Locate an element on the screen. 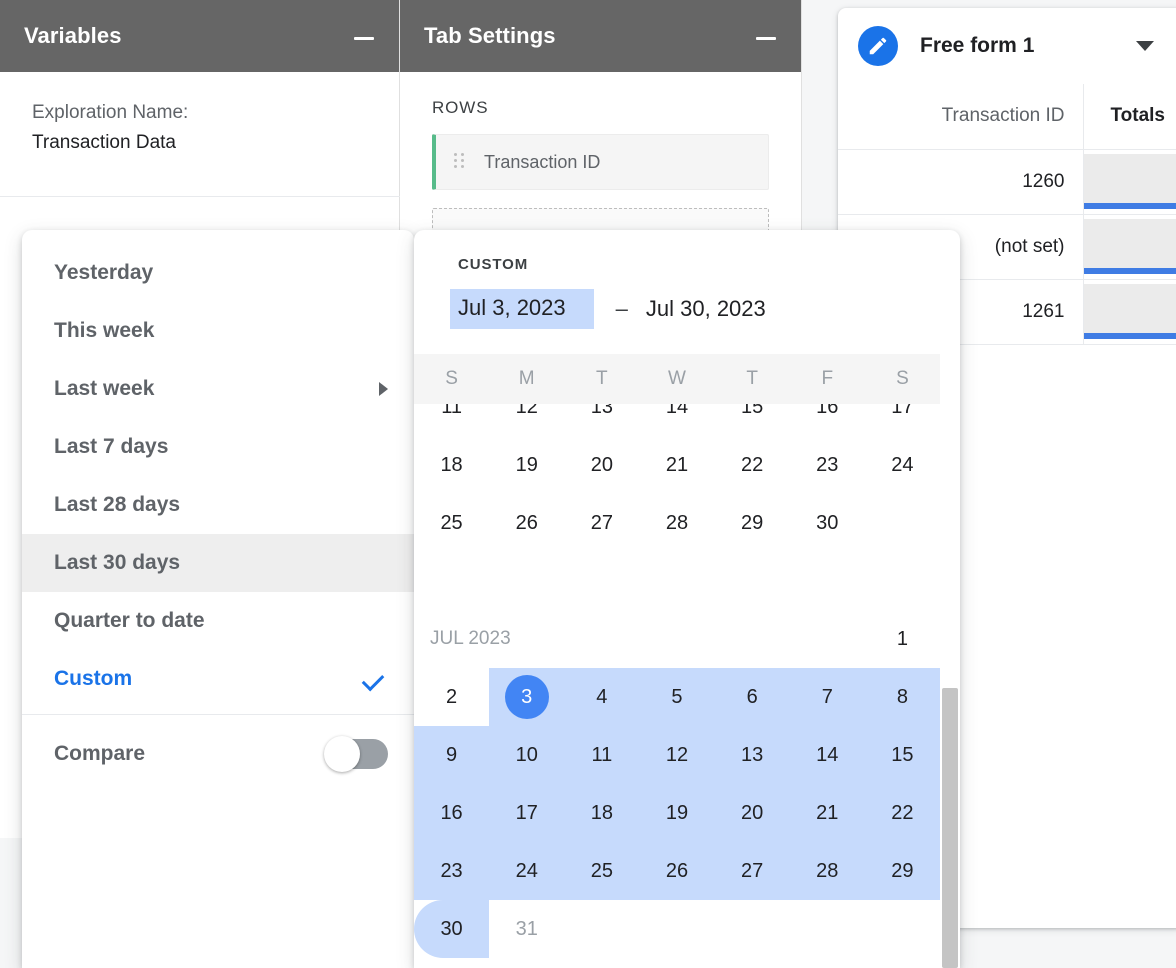 Image resolution: width=1176 pixels, height=968 pixels. drag-handle-icon is located at coordinates (459, 162).